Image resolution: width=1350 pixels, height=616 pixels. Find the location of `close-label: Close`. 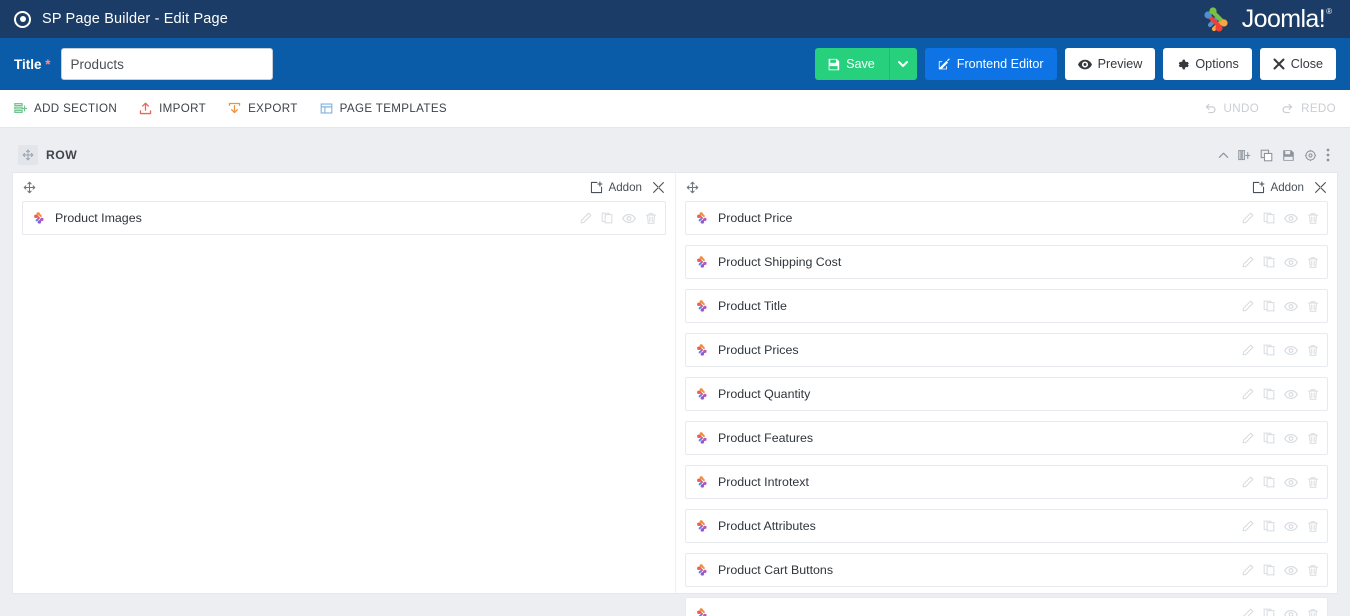

close-label: Close is located at coordinates (1306, 63).